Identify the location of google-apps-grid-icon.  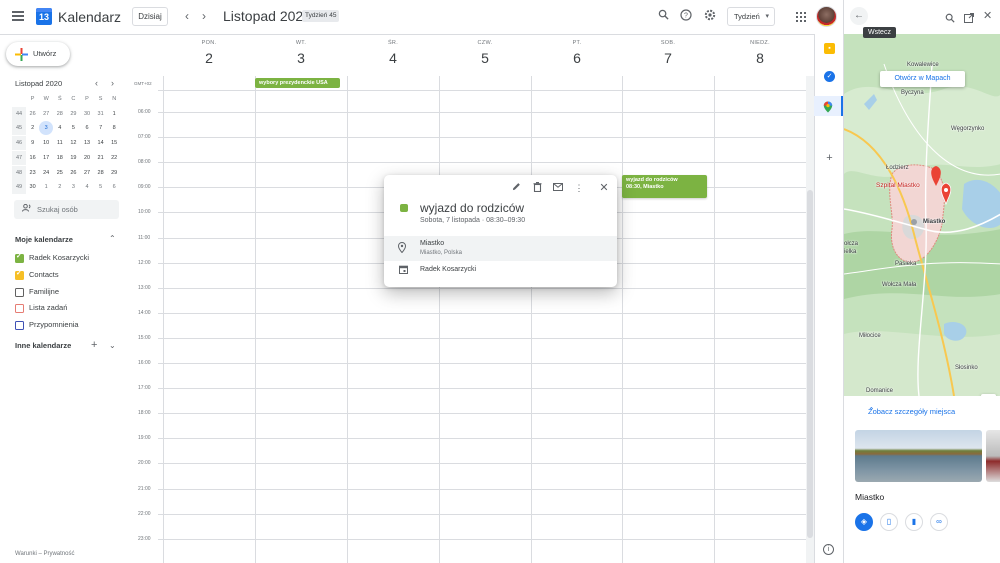
(801, 17).